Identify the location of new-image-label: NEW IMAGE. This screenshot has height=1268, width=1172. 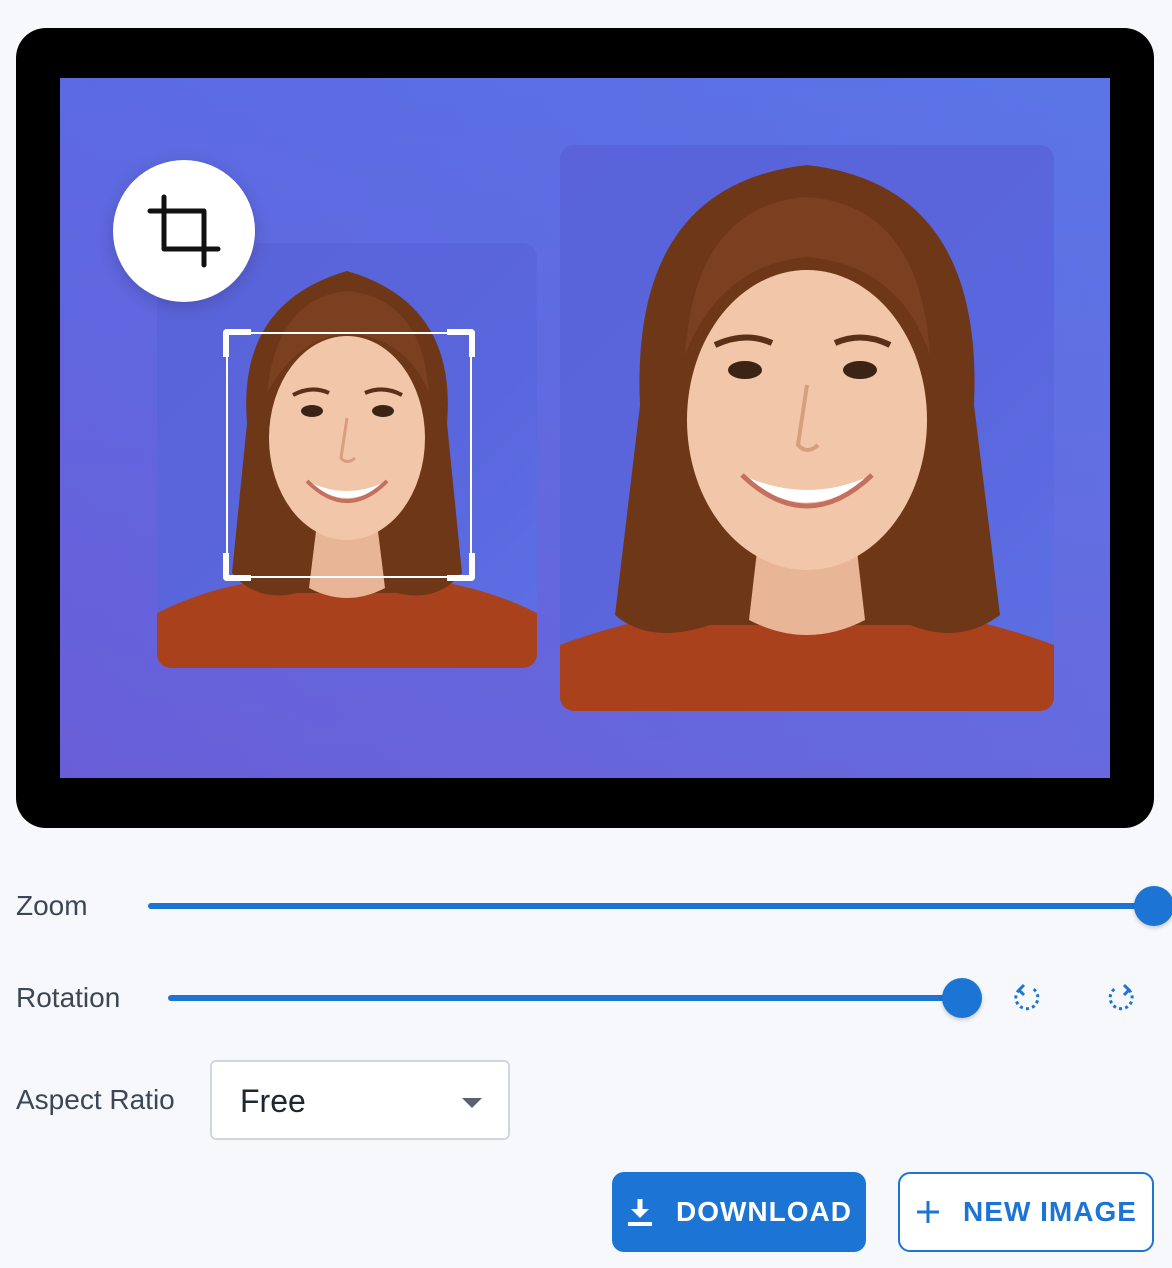
(1050, 1211).